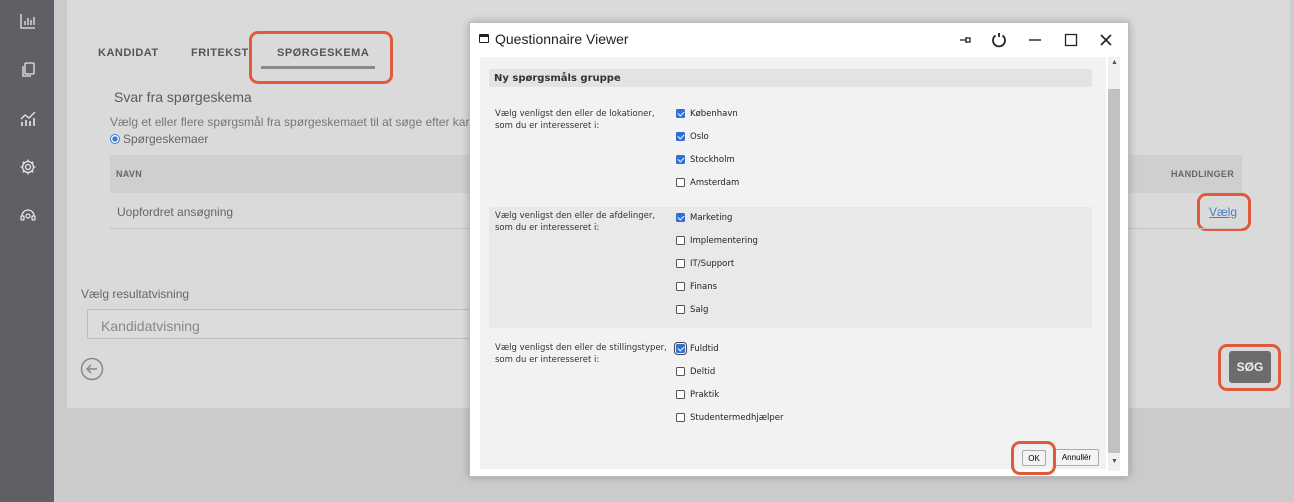  I want to click on radio-spoergeskemaer: Spørgeskemaer, so click(159, 139).